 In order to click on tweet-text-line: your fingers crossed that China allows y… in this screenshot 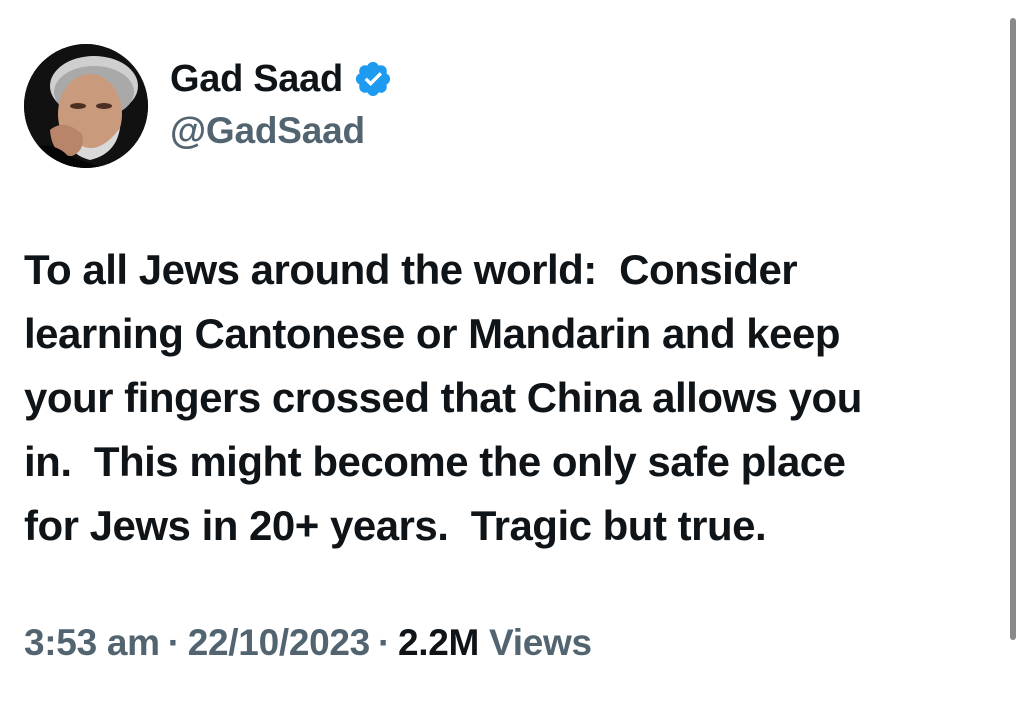, I will do `click(443, 397)`.